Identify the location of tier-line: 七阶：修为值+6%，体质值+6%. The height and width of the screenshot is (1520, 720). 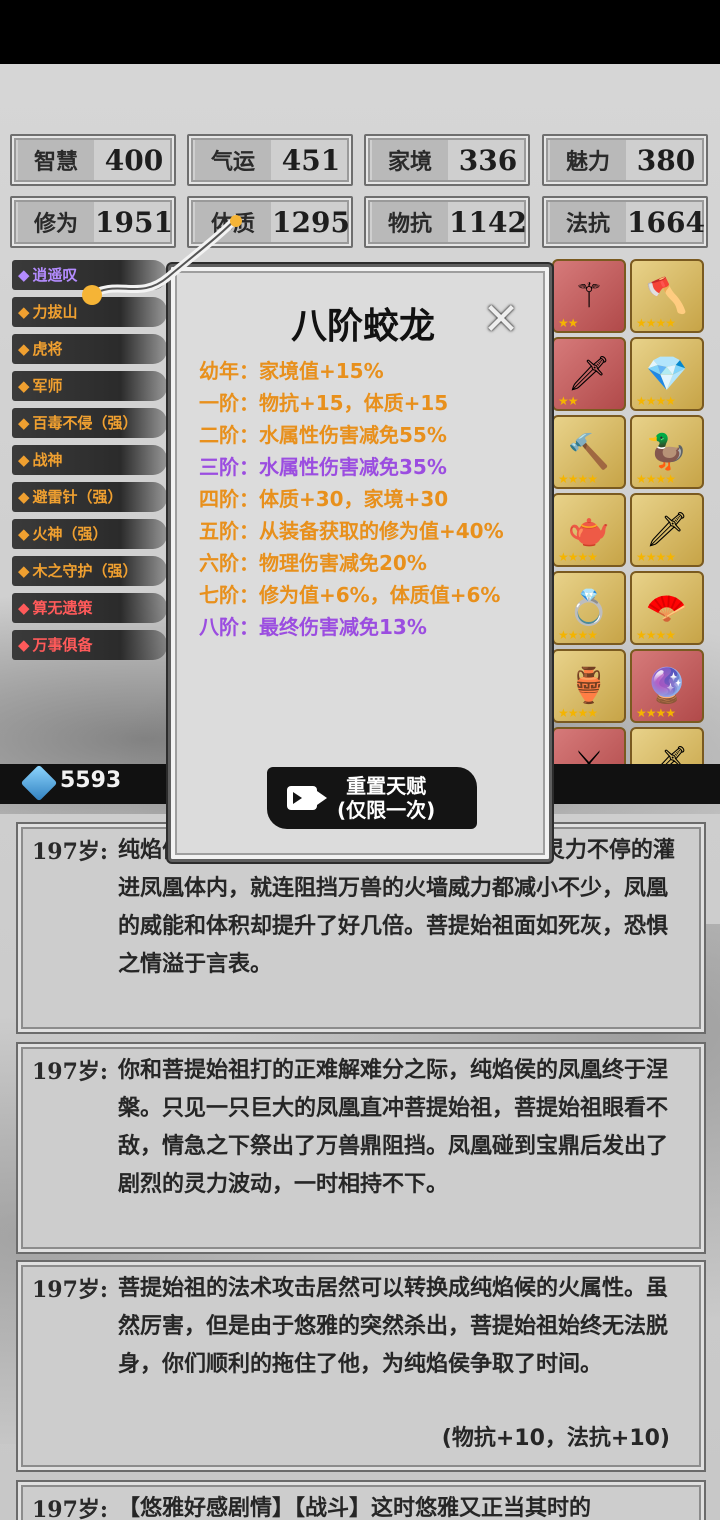
(350, 595).